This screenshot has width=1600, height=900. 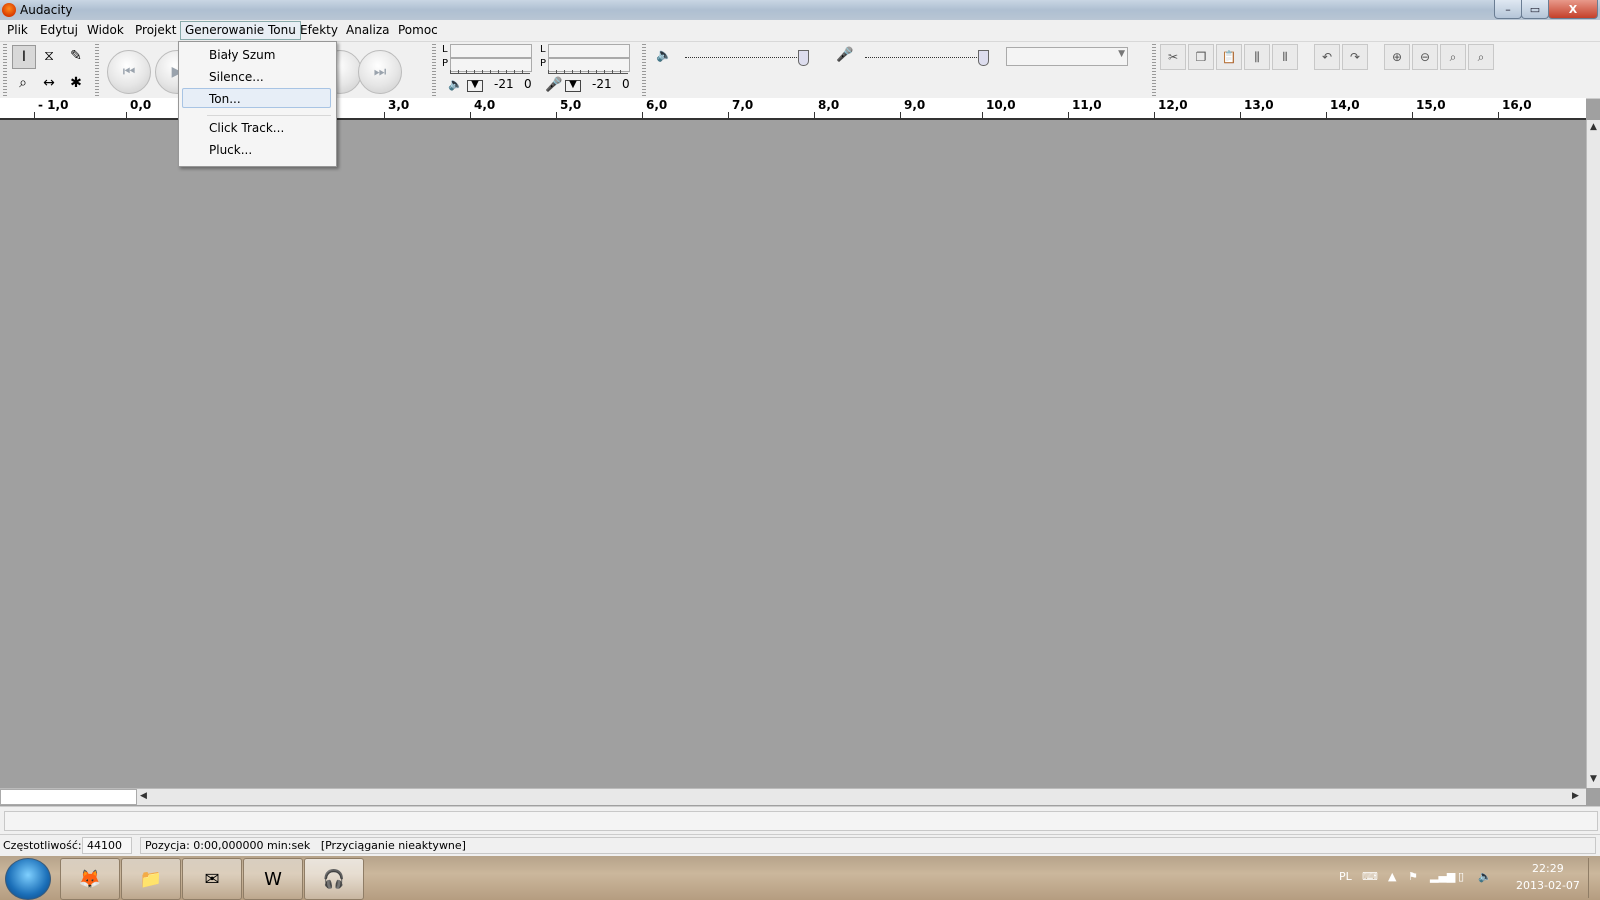 I want to click on menu-widok: Widok, so click(x=105, y=30).